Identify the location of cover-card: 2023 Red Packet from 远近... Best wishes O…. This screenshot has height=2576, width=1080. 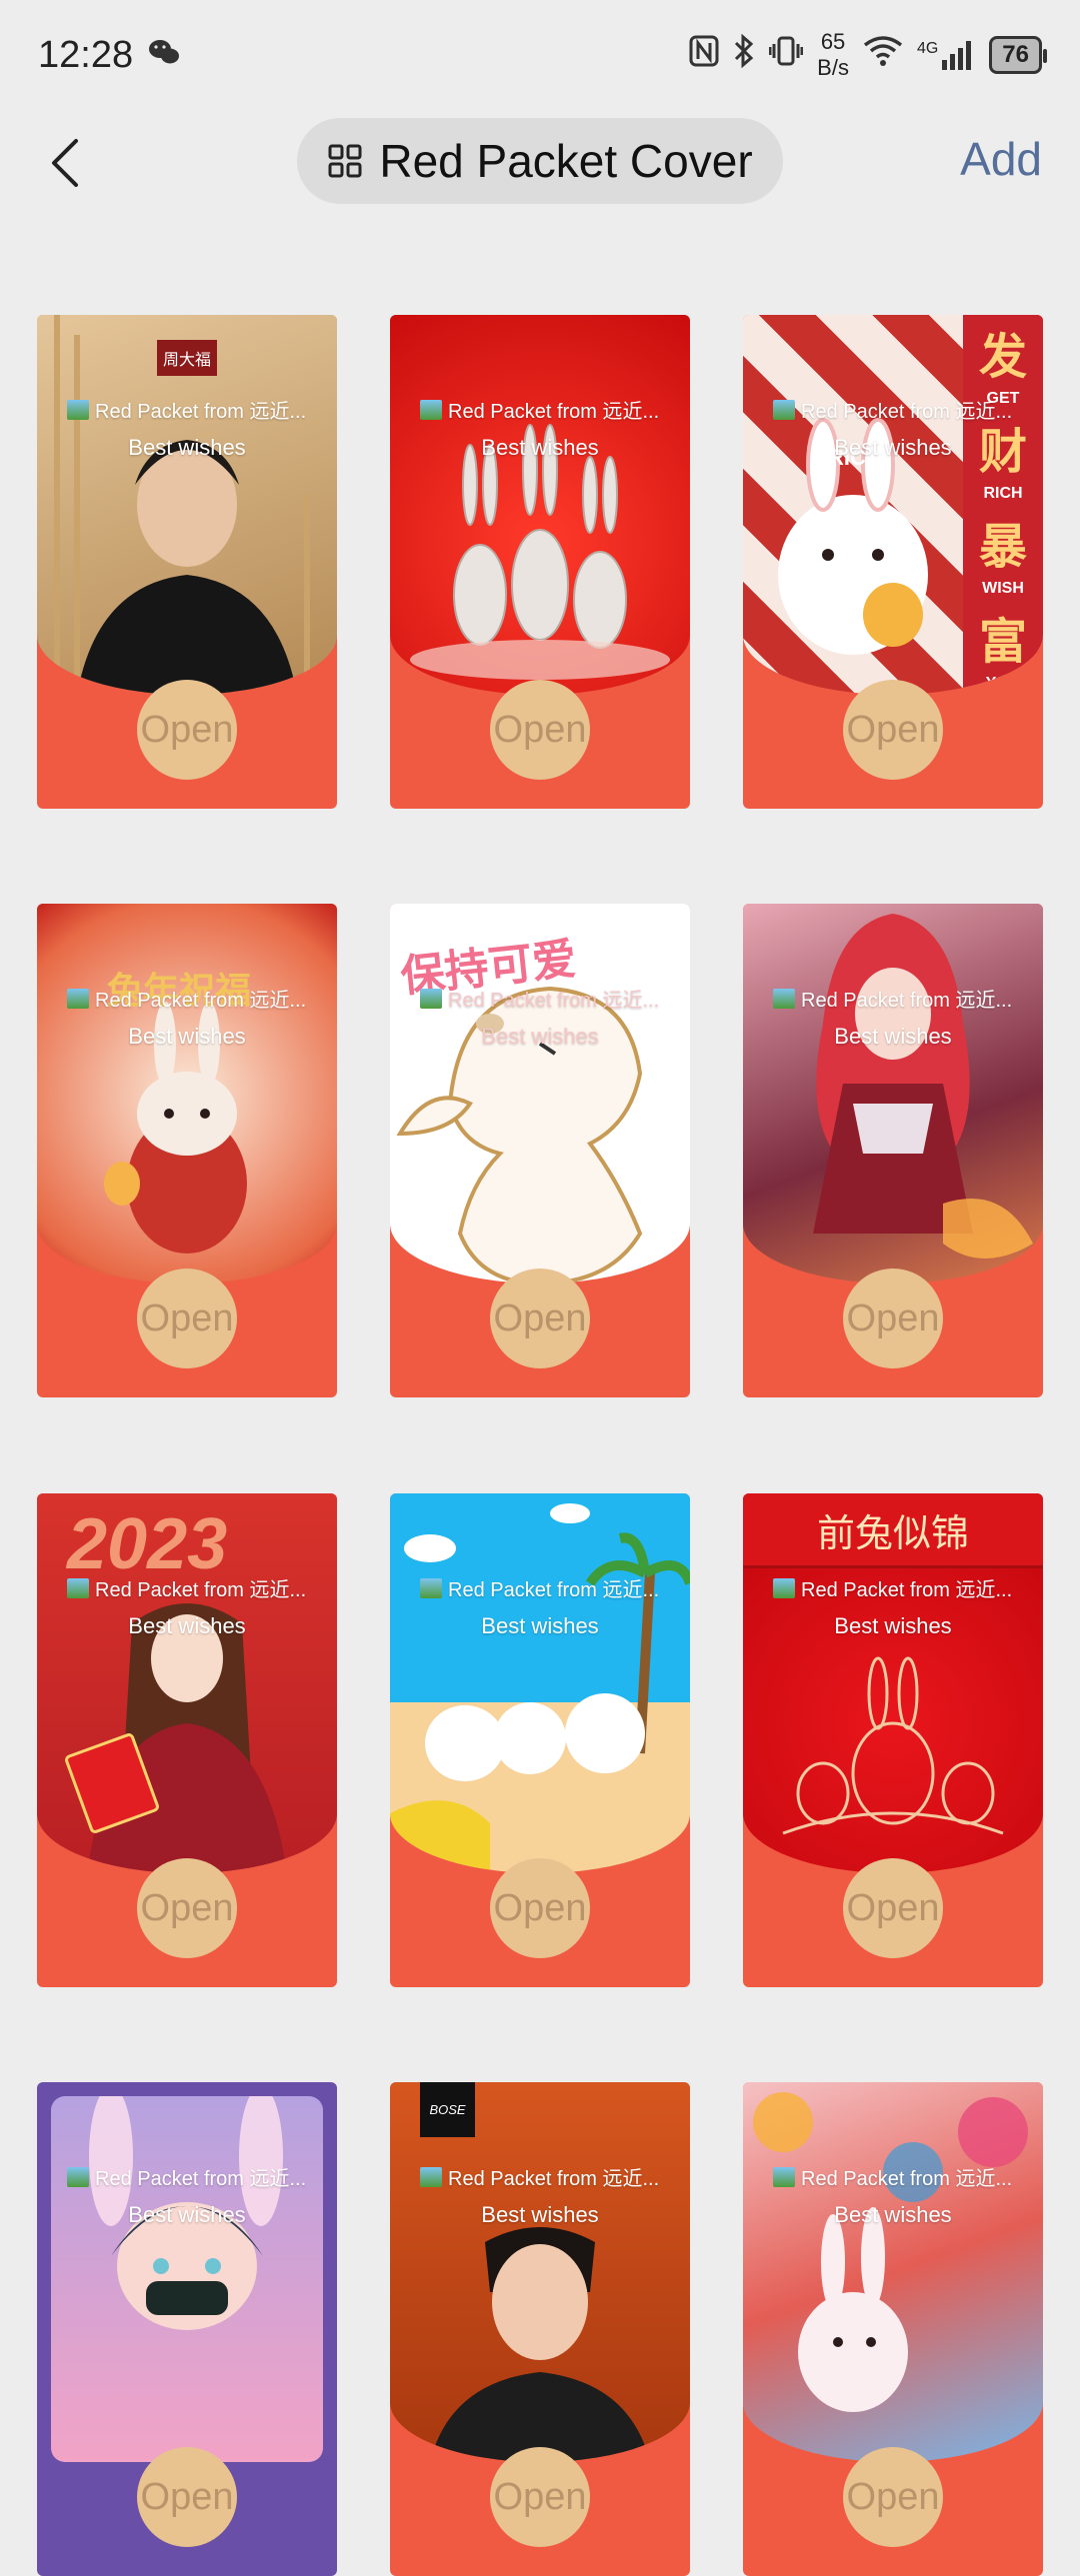
(187, 1740).